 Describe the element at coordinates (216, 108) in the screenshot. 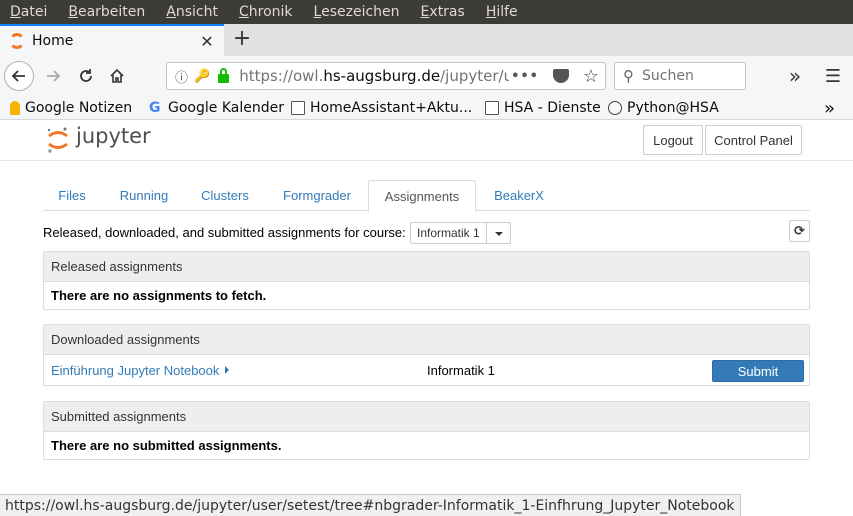

I see `bookmark-google-kalender: G Google Kalender` at that location.